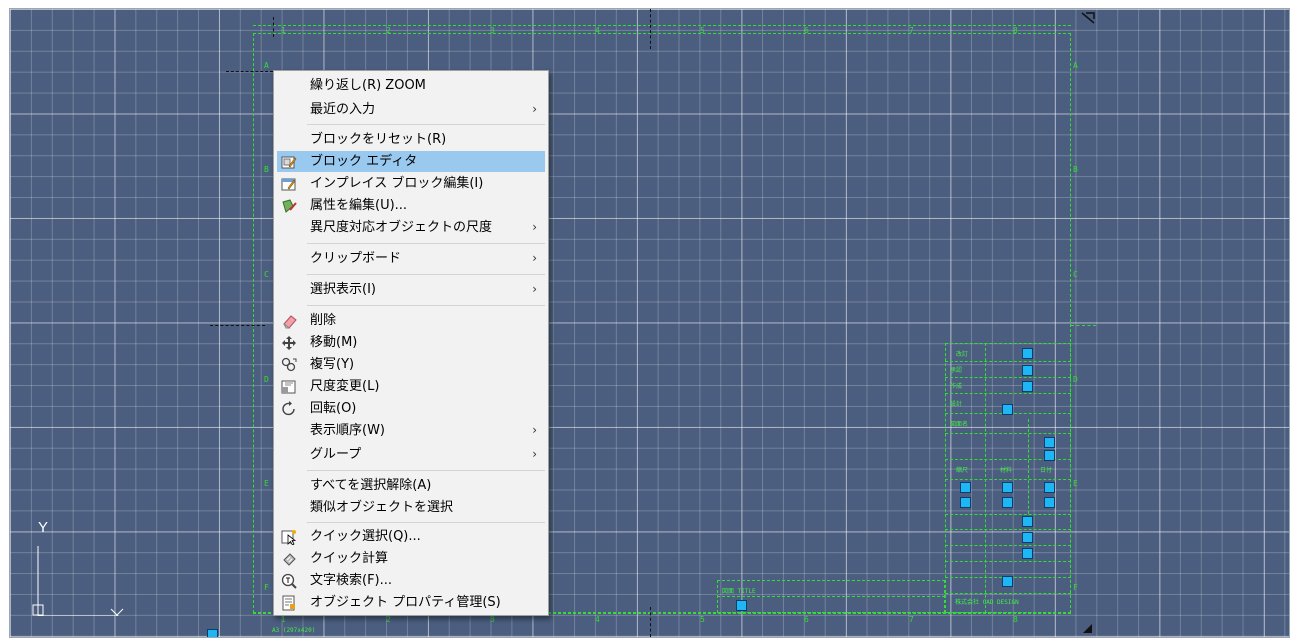 This screenshot has height=643, width=1297. What do you see at coordinates (985, 478) in the screenshot?
I see `title-block-divider` at bounding box center [985, 478].